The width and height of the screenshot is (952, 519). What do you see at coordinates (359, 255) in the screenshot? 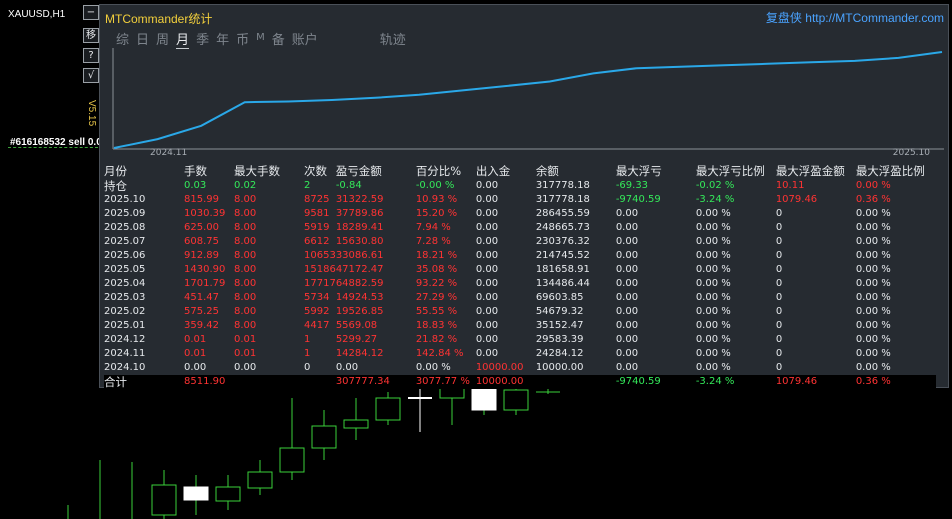
I see `cell-pnl: 33086.61` at bounding box center [359, 255].